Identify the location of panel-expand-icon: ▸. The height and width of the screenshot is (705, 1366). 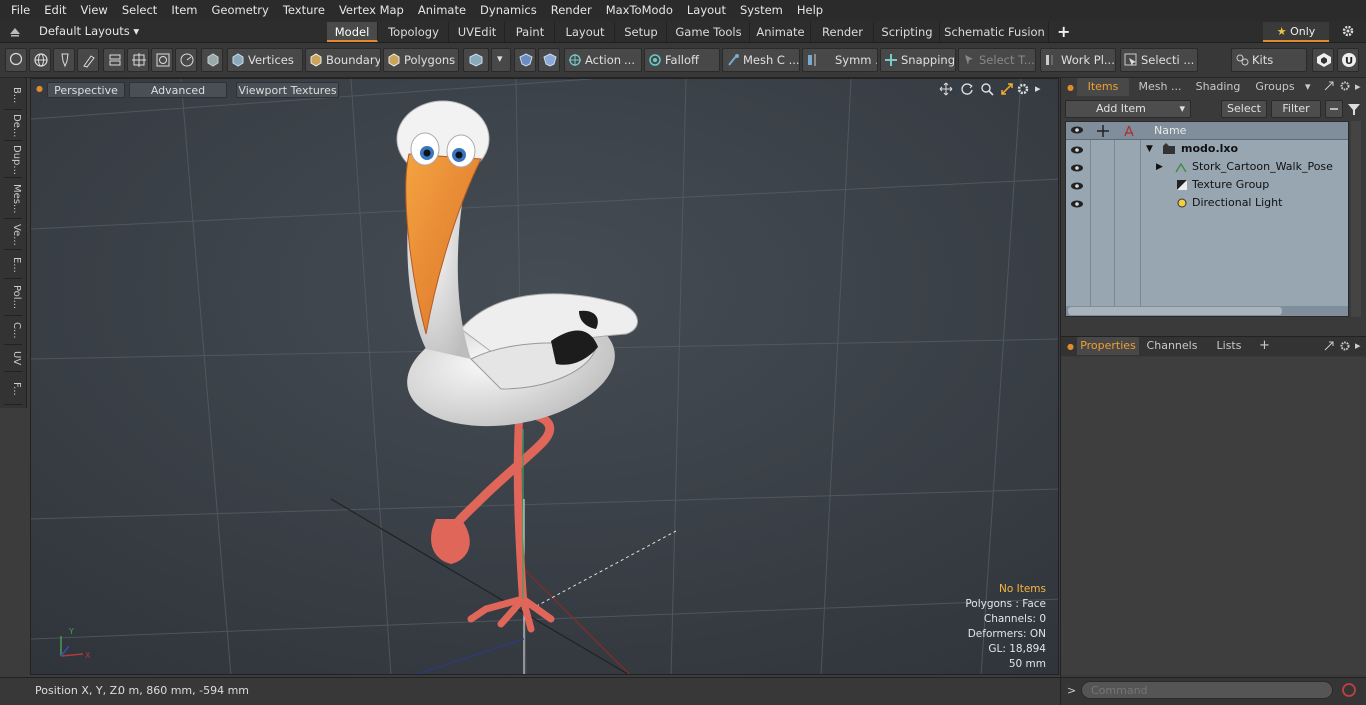
(1358, 86).